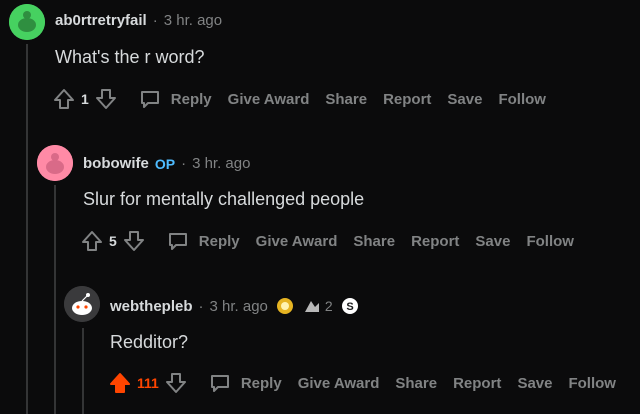 The image size is (640, 414). What do you see at coordinates (113, 241) in the screenshot?
I see `vote-score: 5` at bounding box center [113, 241].